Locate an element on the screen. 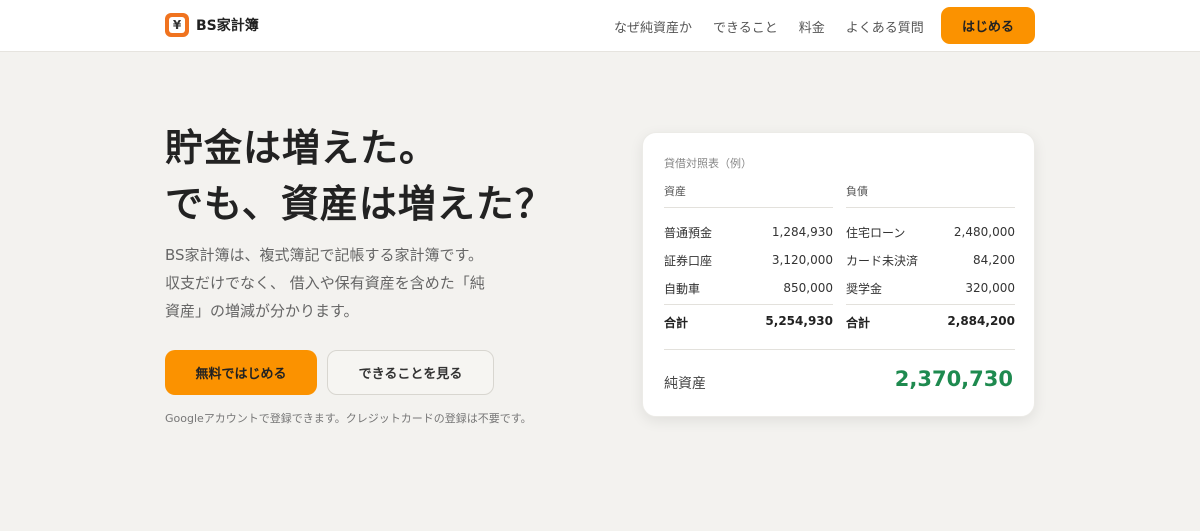 The height and width of the screenshot is (531, 1200). signup-note: Googleアカウントで登録できます。クレジットカードの登録は不要です。 is located at coordinates (348, 418).